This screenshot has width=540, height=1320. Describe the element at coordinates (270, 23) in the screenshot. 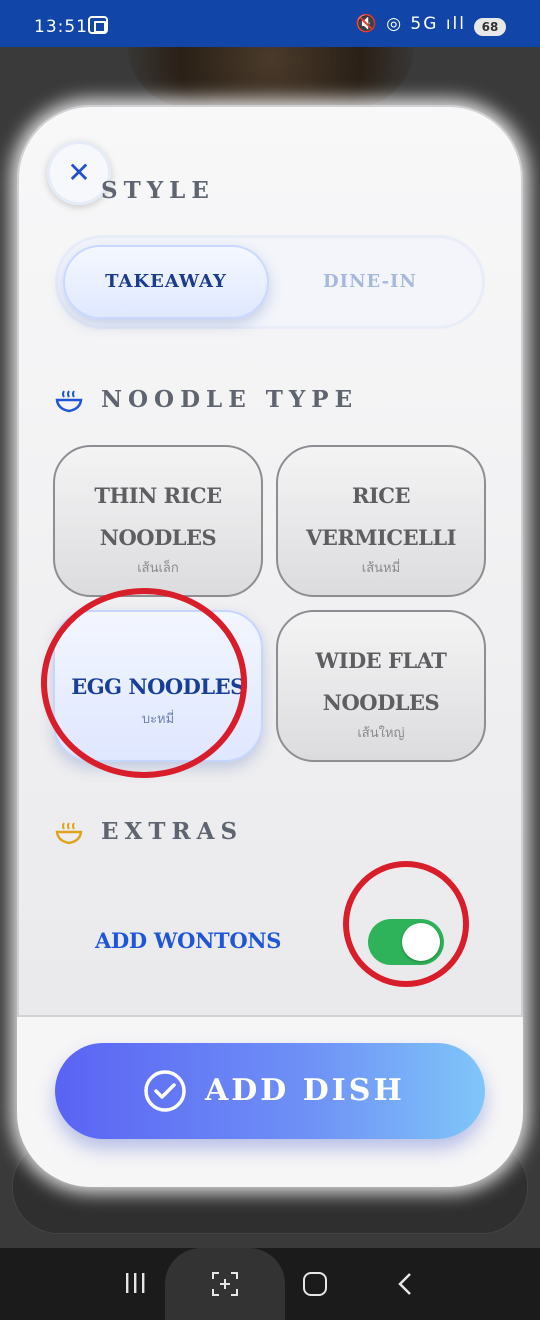

I see `status-bar: 13:51 🔇 ◎ 5G ıll 68` at that location.